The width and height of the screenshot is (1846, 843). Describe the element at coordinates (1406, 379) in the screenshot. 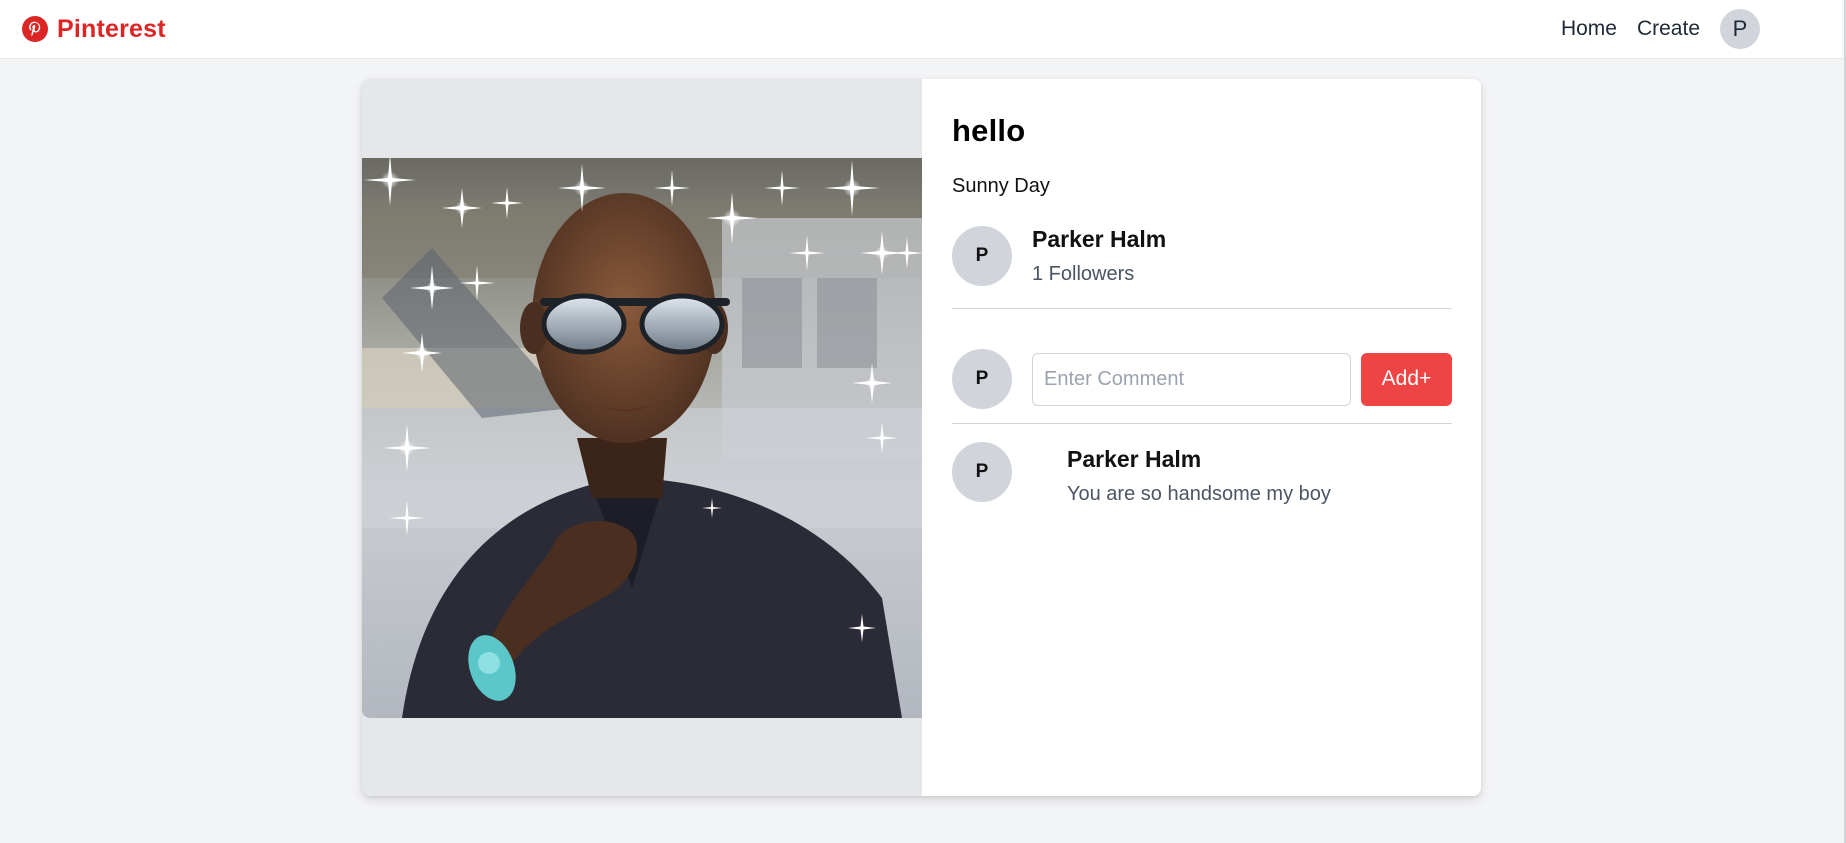

I see `add-comment-button: Add+` at that location.